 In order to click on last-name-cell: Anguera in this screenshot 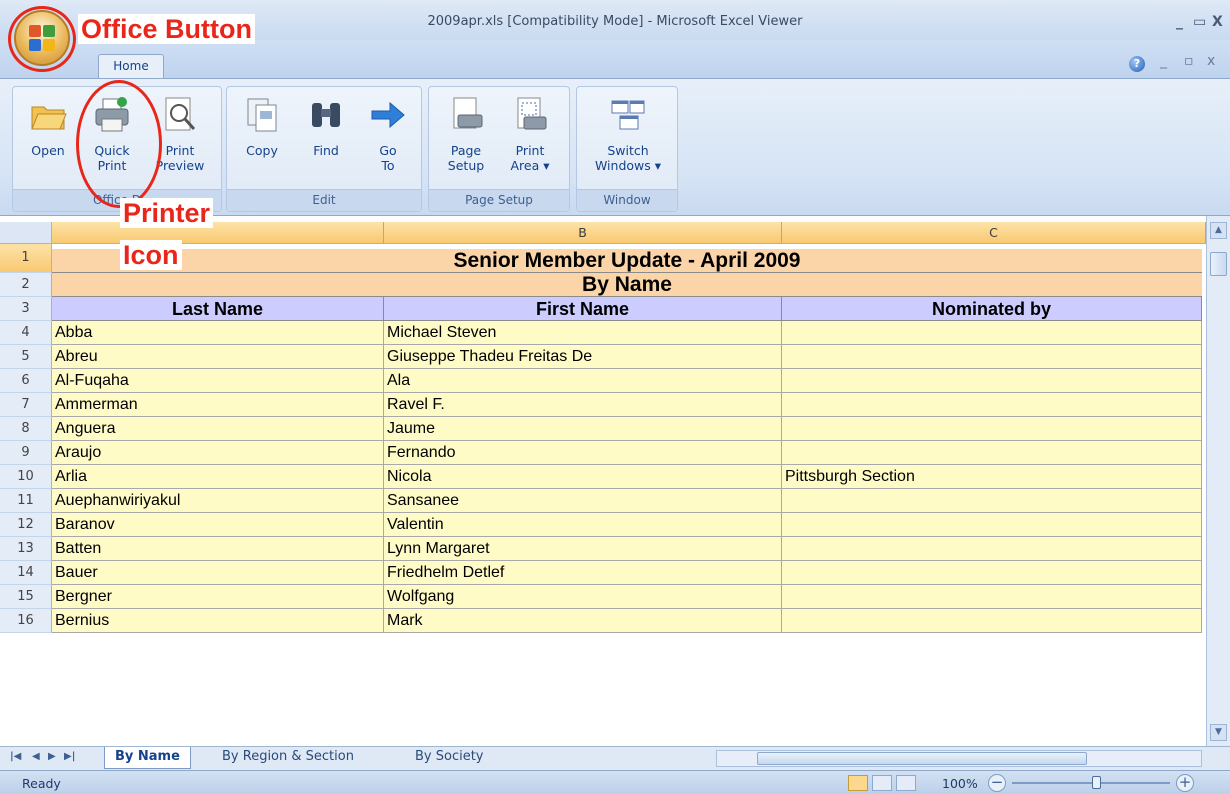, I will do `click(218, 429)`.